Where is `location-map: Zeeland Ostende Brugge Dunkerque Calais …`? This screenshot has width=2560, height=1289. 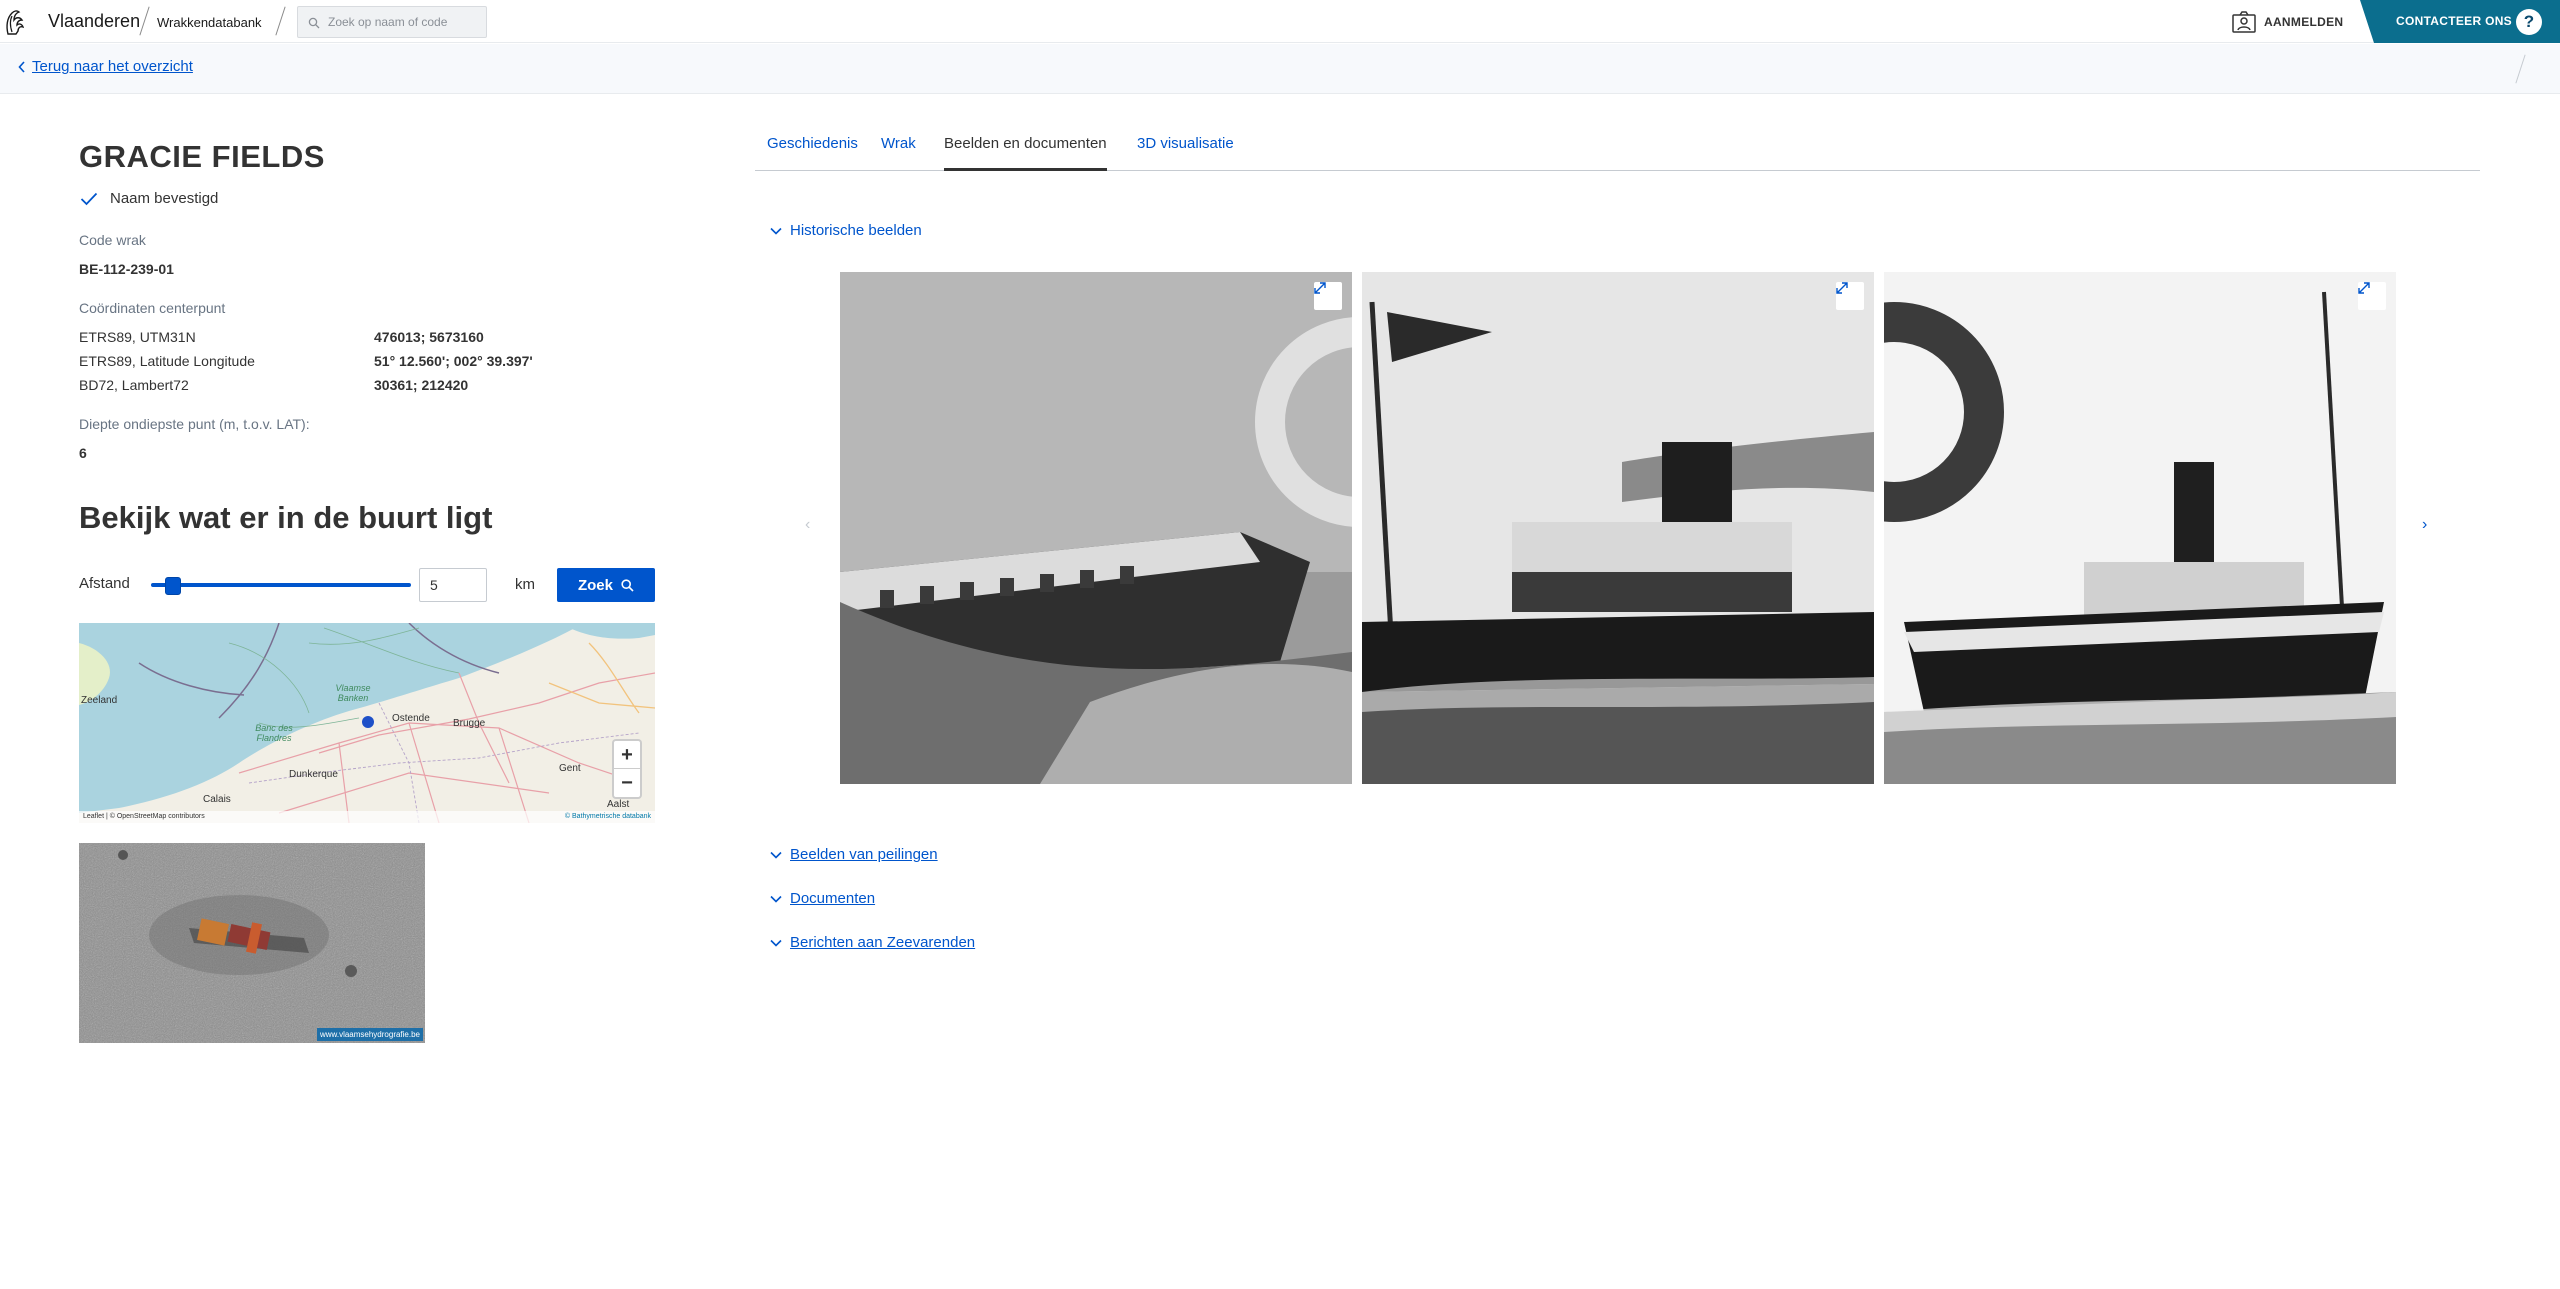
location-map: Zeeland Ostende Brugge Dunkerque Calais … is located at coordinates (367, 723).